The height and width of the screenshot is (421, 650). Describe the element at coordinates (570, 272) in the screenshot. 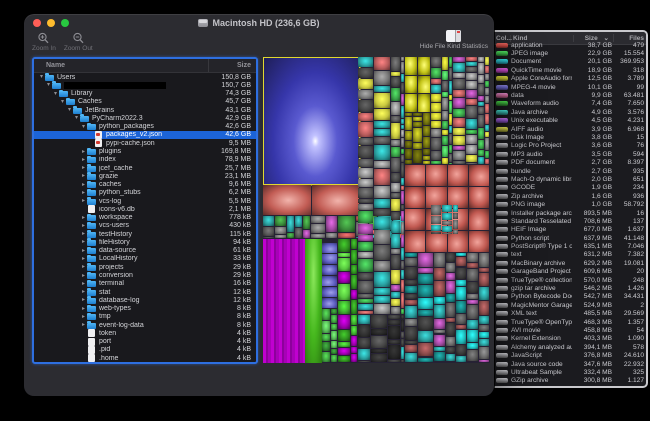

I see `file-kind-row: GarageBand Project 609,6 MB 20` at that location.